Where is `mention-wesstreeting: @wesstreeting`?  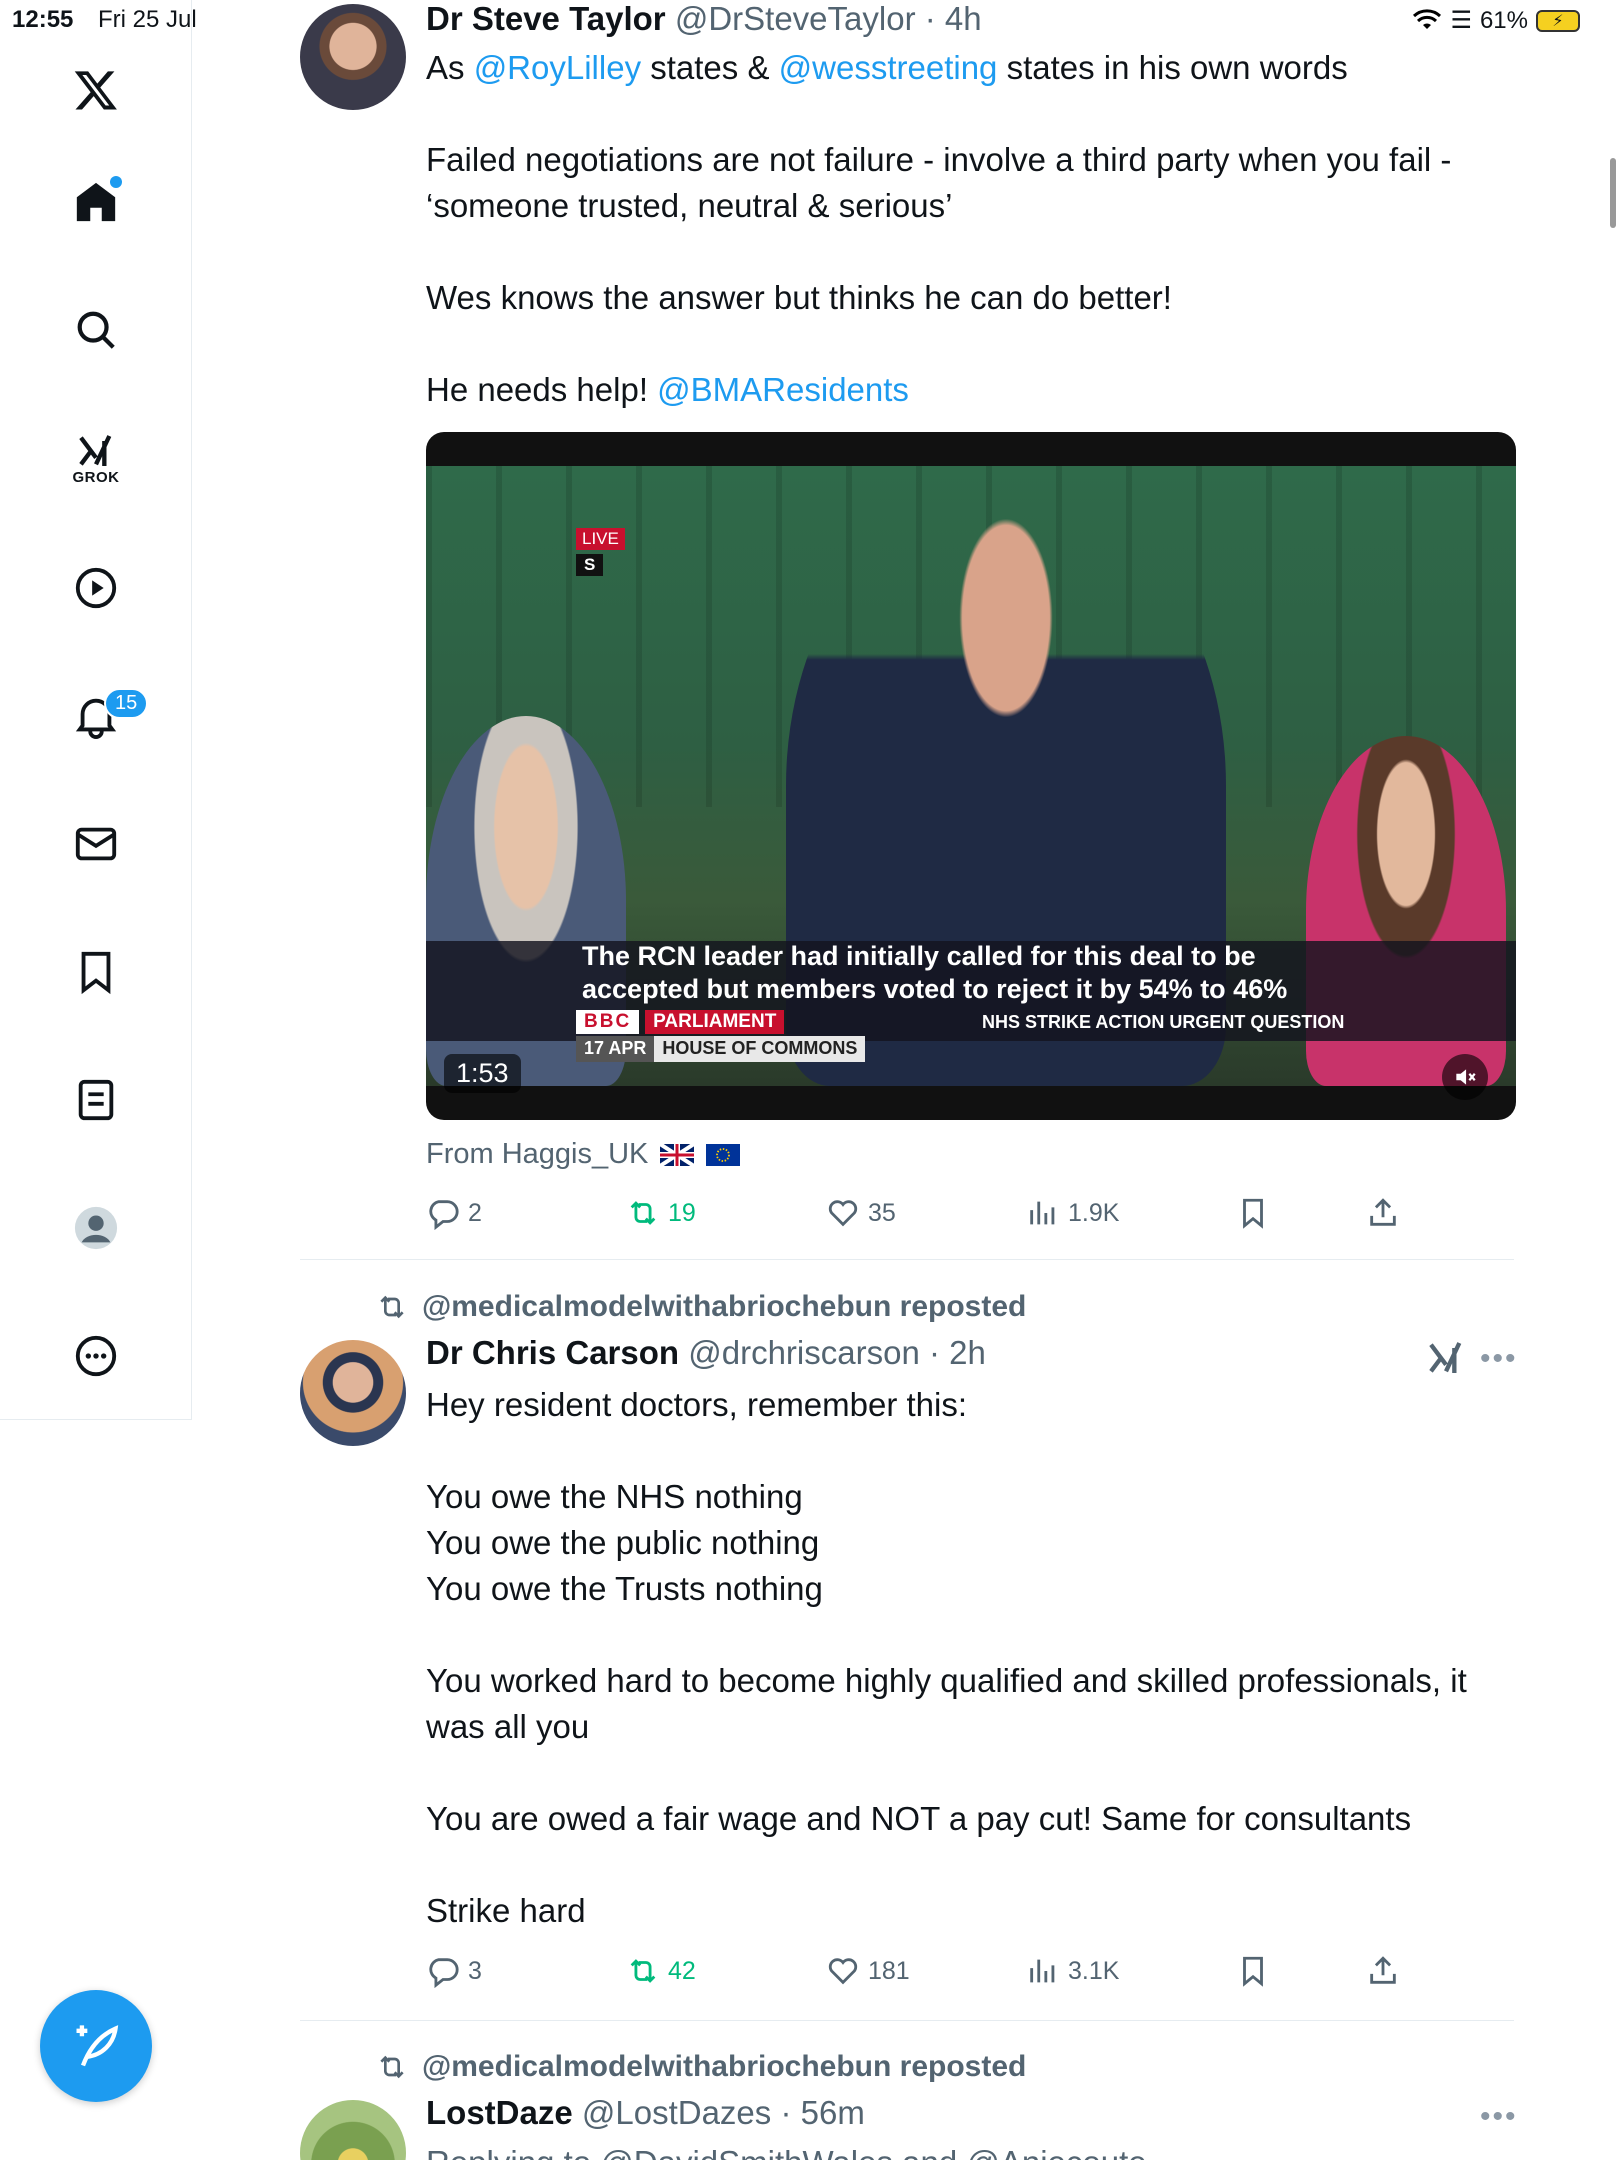
mention-wesstreeting: @wesstreeting is located at coordinates (888, 67).